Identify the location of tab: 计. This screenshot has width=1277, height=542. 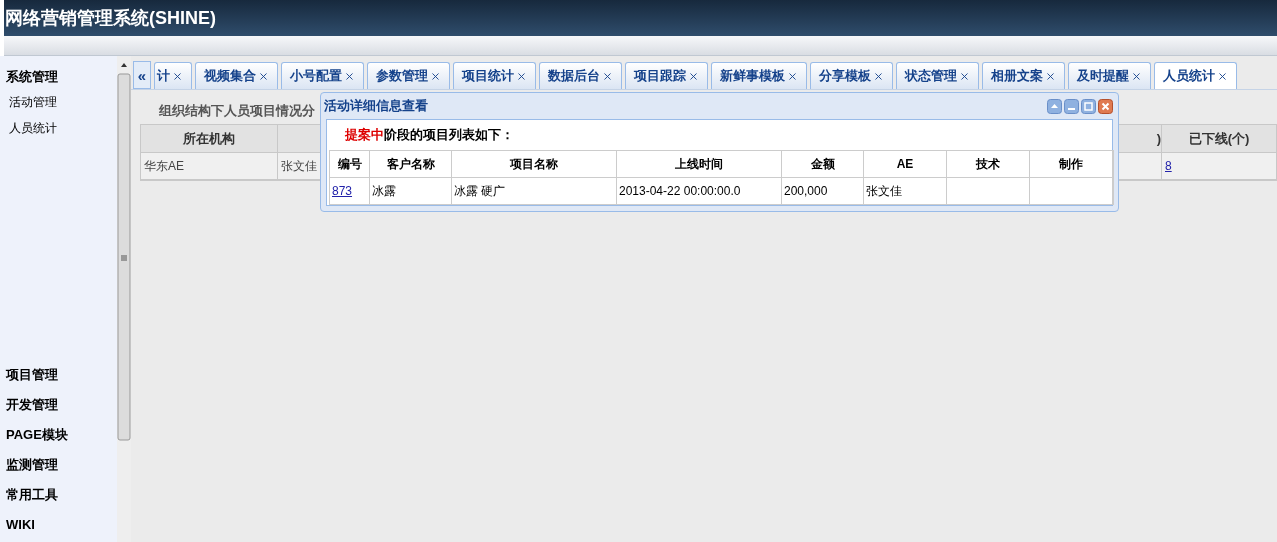
(173, 75).